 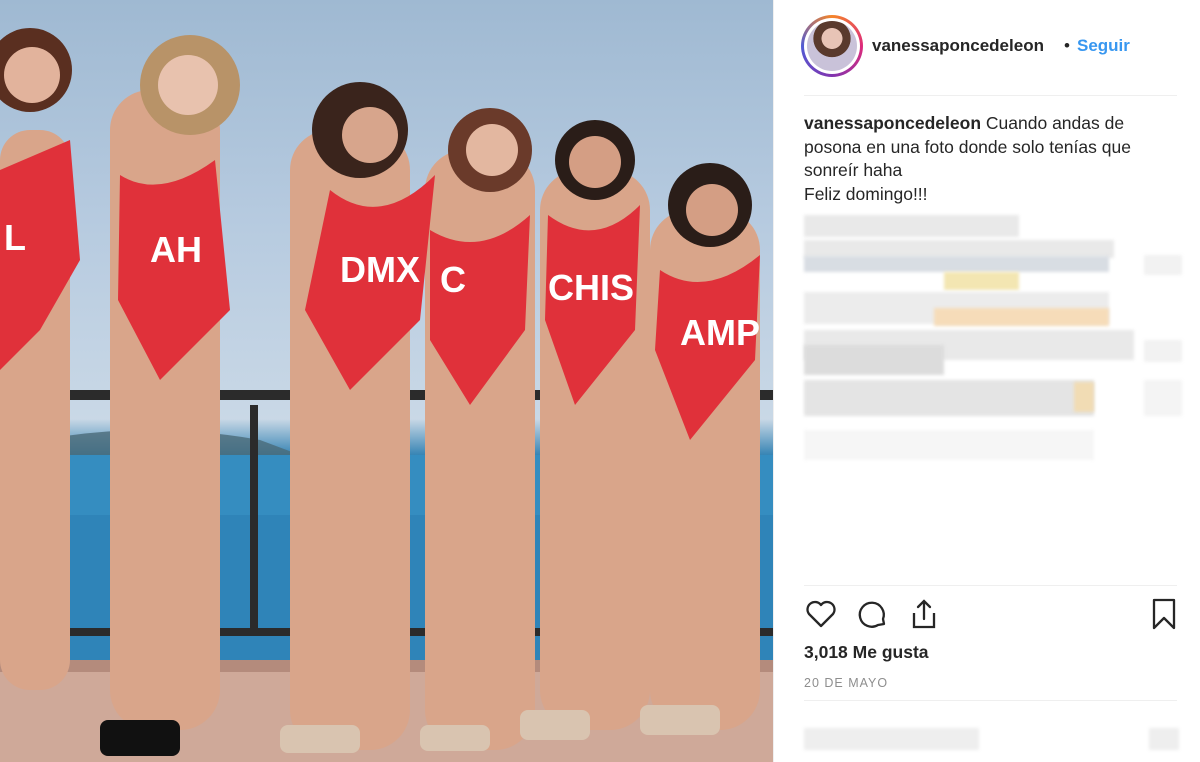 What do you see at coordinates (1164, 614) in the screenshot?
I see `bookmark-icon` at bounding box center [1164, 614].